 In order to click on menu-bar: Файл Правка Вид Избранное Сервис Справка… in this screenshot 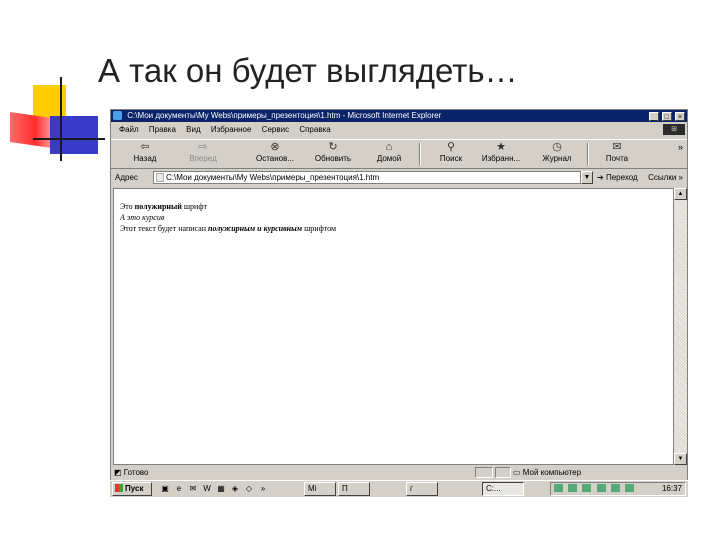, I will do `click(399, 129)`.